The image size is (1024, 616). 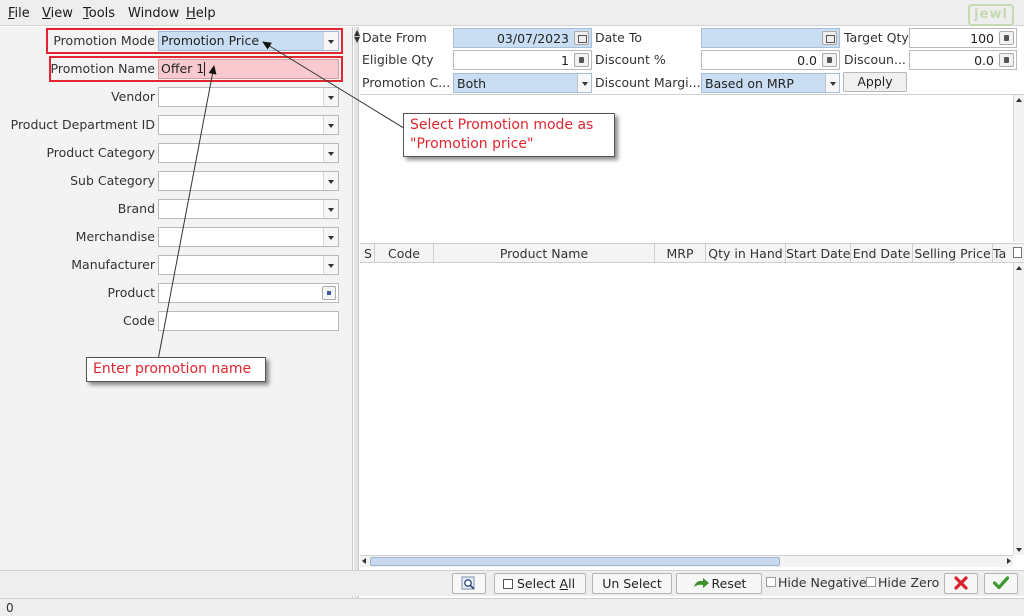 What do you see at coordinates (770, 38) in the screenshot?
I see `date-to-input` at bounding box center [770, 38].